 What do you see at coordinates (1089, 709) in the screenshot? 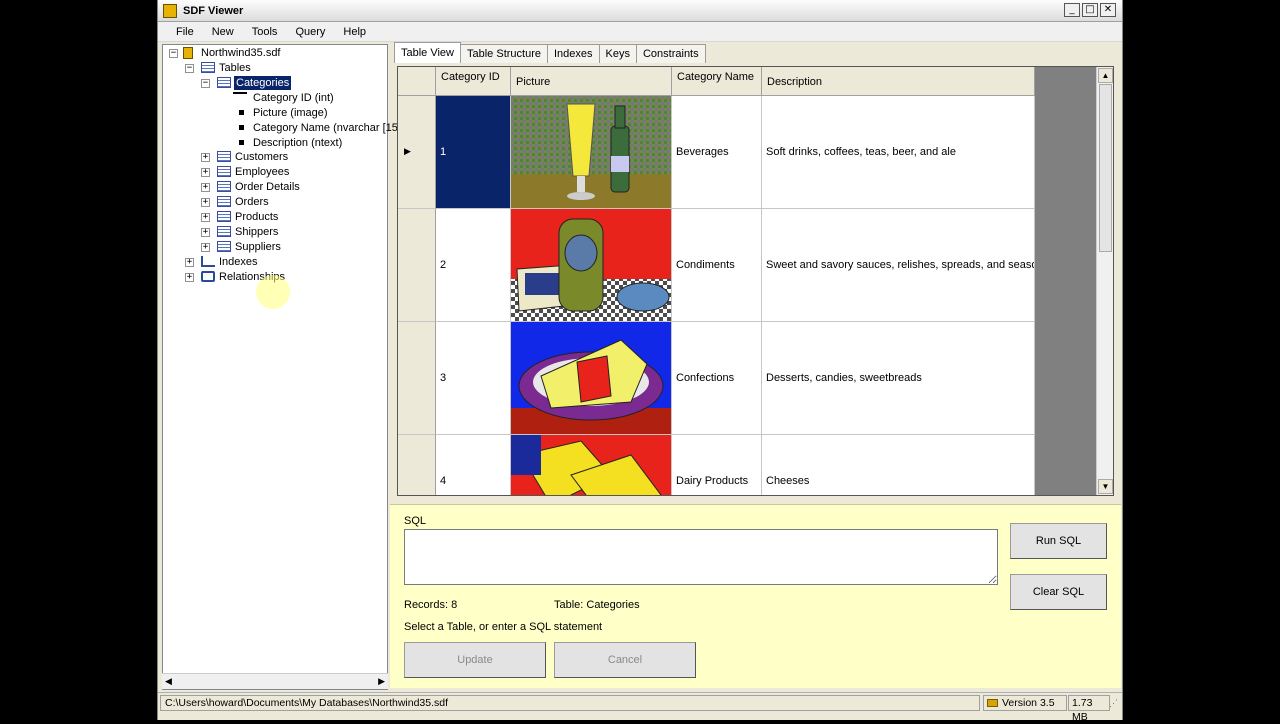
I see `status-file-size: 1.73 MB` at bounding box center [1089, 709].